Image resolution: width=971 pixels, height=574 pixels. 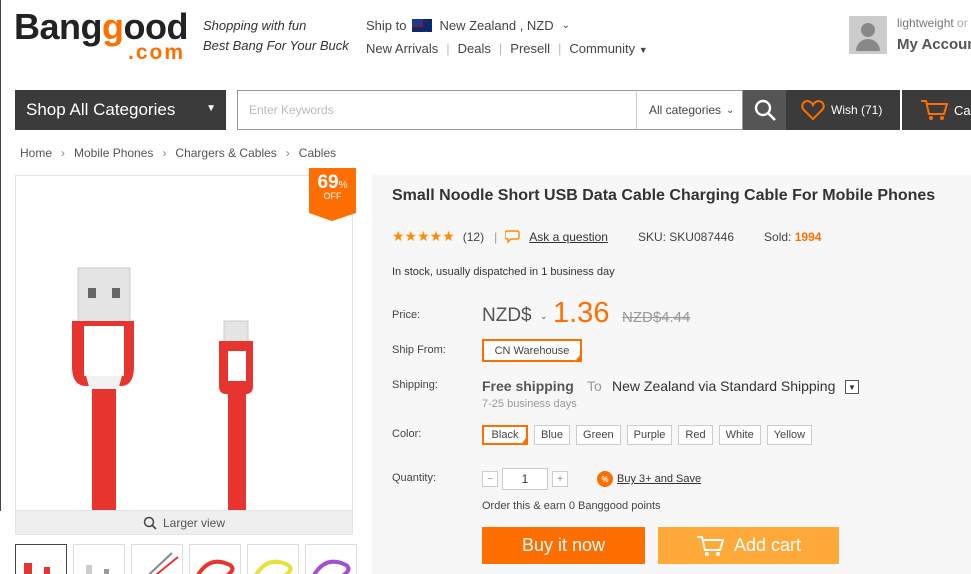 I want to click on account-username: lightweight or, so click(x=932, y=23).